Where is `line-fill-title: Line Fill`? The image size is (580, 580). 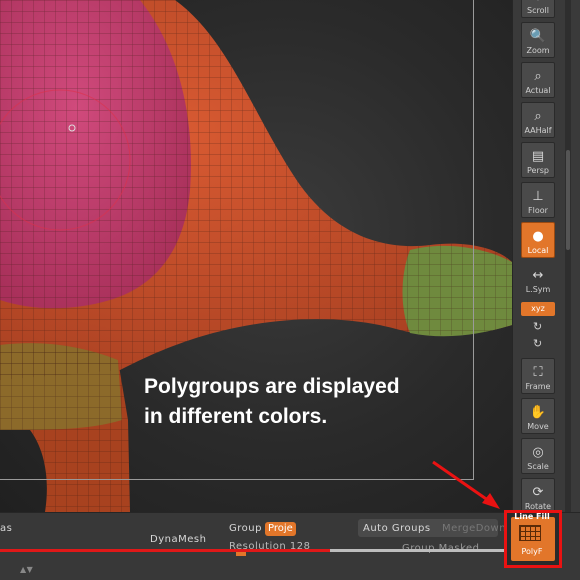 line-fill-title: Line Fill is located at coordinates (532, 516).